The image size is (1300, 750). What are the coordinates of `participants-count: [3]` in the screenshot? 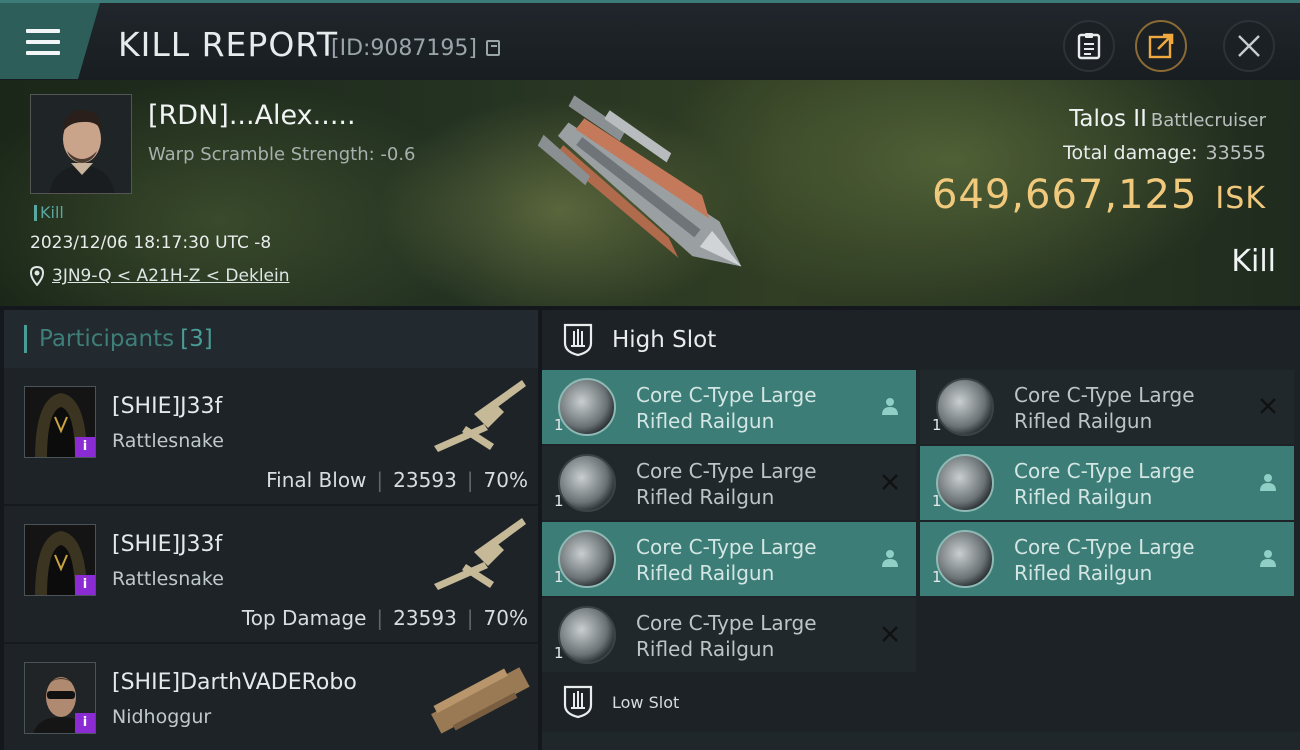 It's located at (196, 339).